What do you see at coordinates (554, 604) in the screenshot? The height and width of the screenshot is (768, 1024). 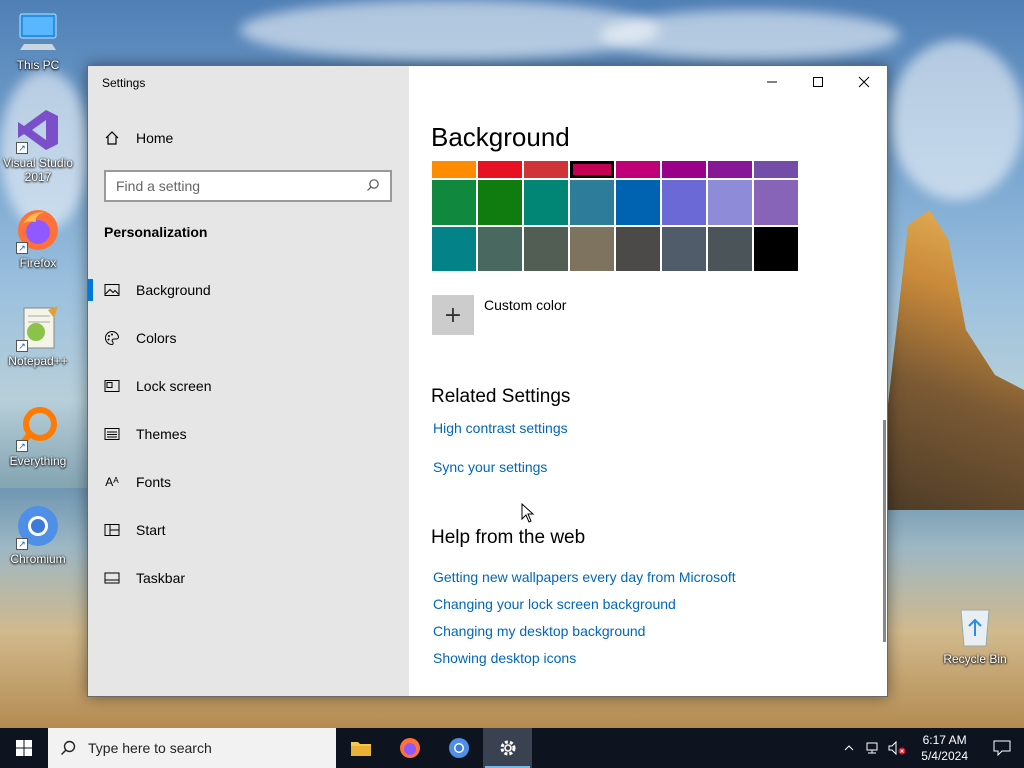 I see `link-help-lock-screen: Changing your lock screen background` at bounding box center [554, 604].